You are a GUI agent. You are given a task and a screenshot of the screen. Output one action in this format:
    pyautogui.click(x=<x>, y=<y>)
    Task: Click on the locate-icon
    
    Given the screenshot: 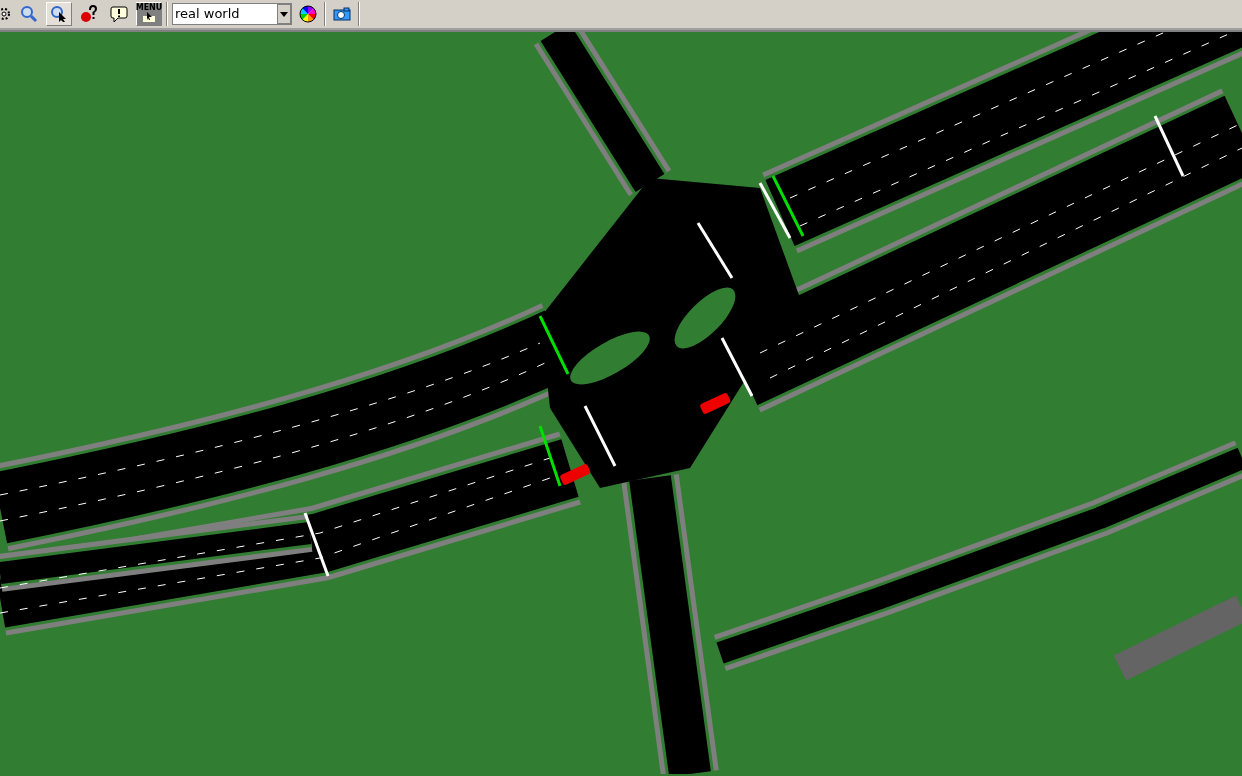 What is the action you would take?
    pyautogui.click(x=59, y=14)
    